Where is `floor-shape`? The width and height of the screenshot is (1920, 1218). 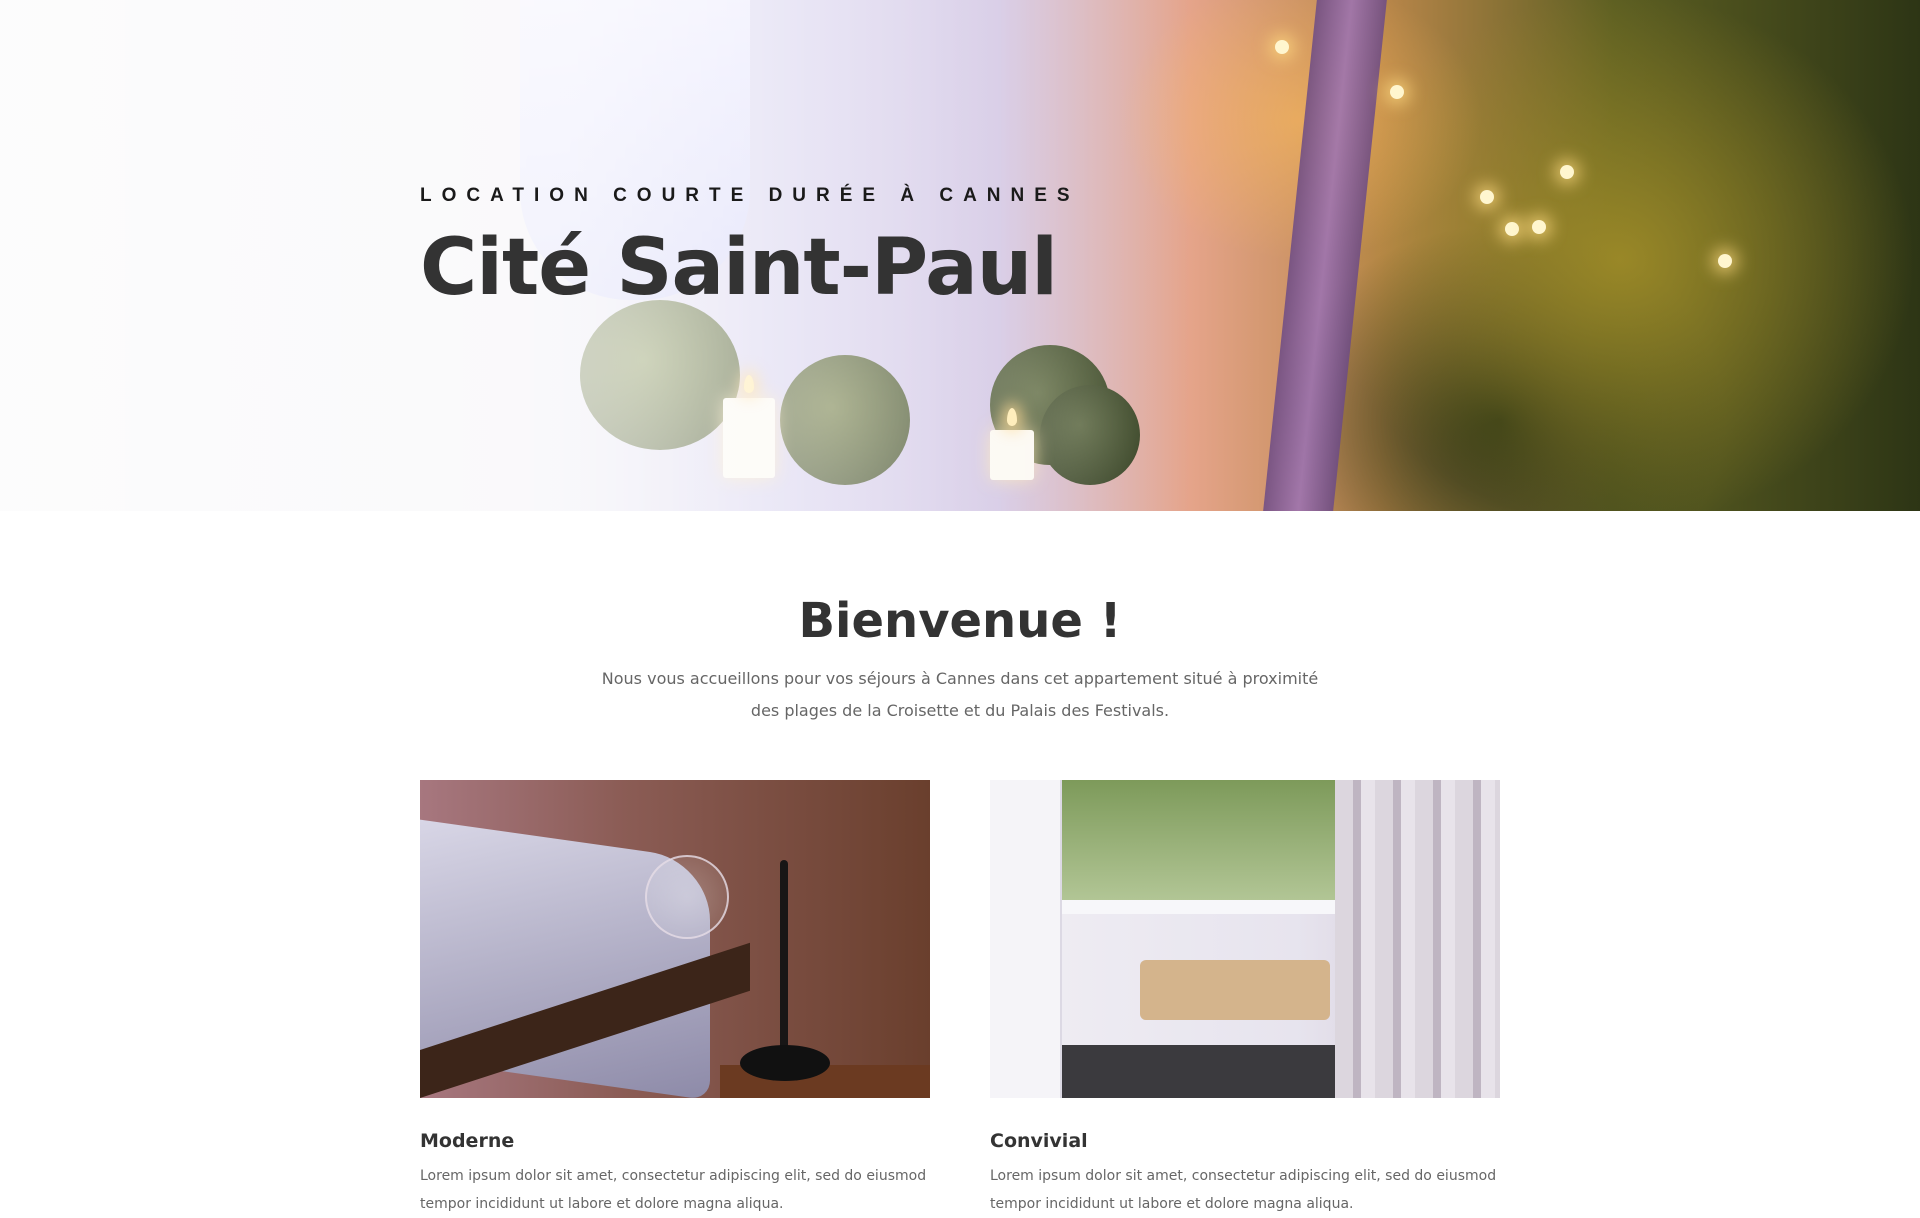 floor-shape is located at coordinates (1200, 1071).